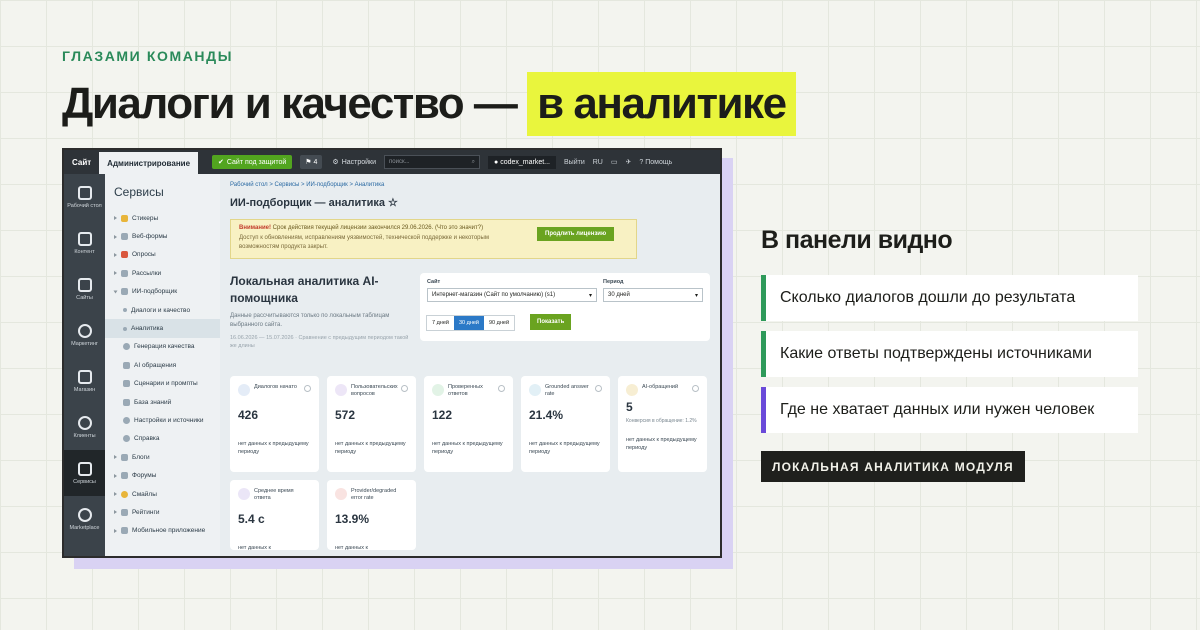 This screenshot has height=630, width=1200. Describe the element at coordinates (629, 162) in the screenshot. I see `pin-icon: ✈` at that location.